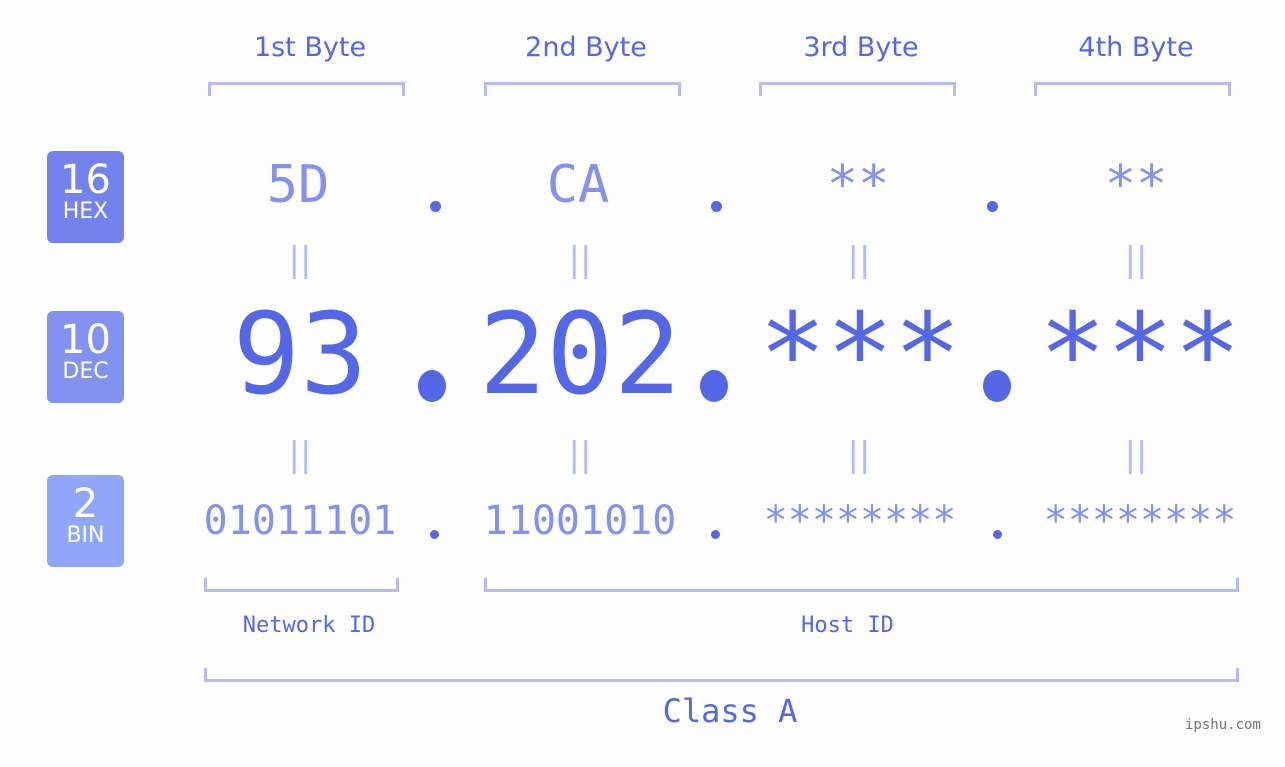  What do you see at coordinates (85, 371) in the screenshot?
I see `dec-base-label: DEC` at bounding box center [85, 371].